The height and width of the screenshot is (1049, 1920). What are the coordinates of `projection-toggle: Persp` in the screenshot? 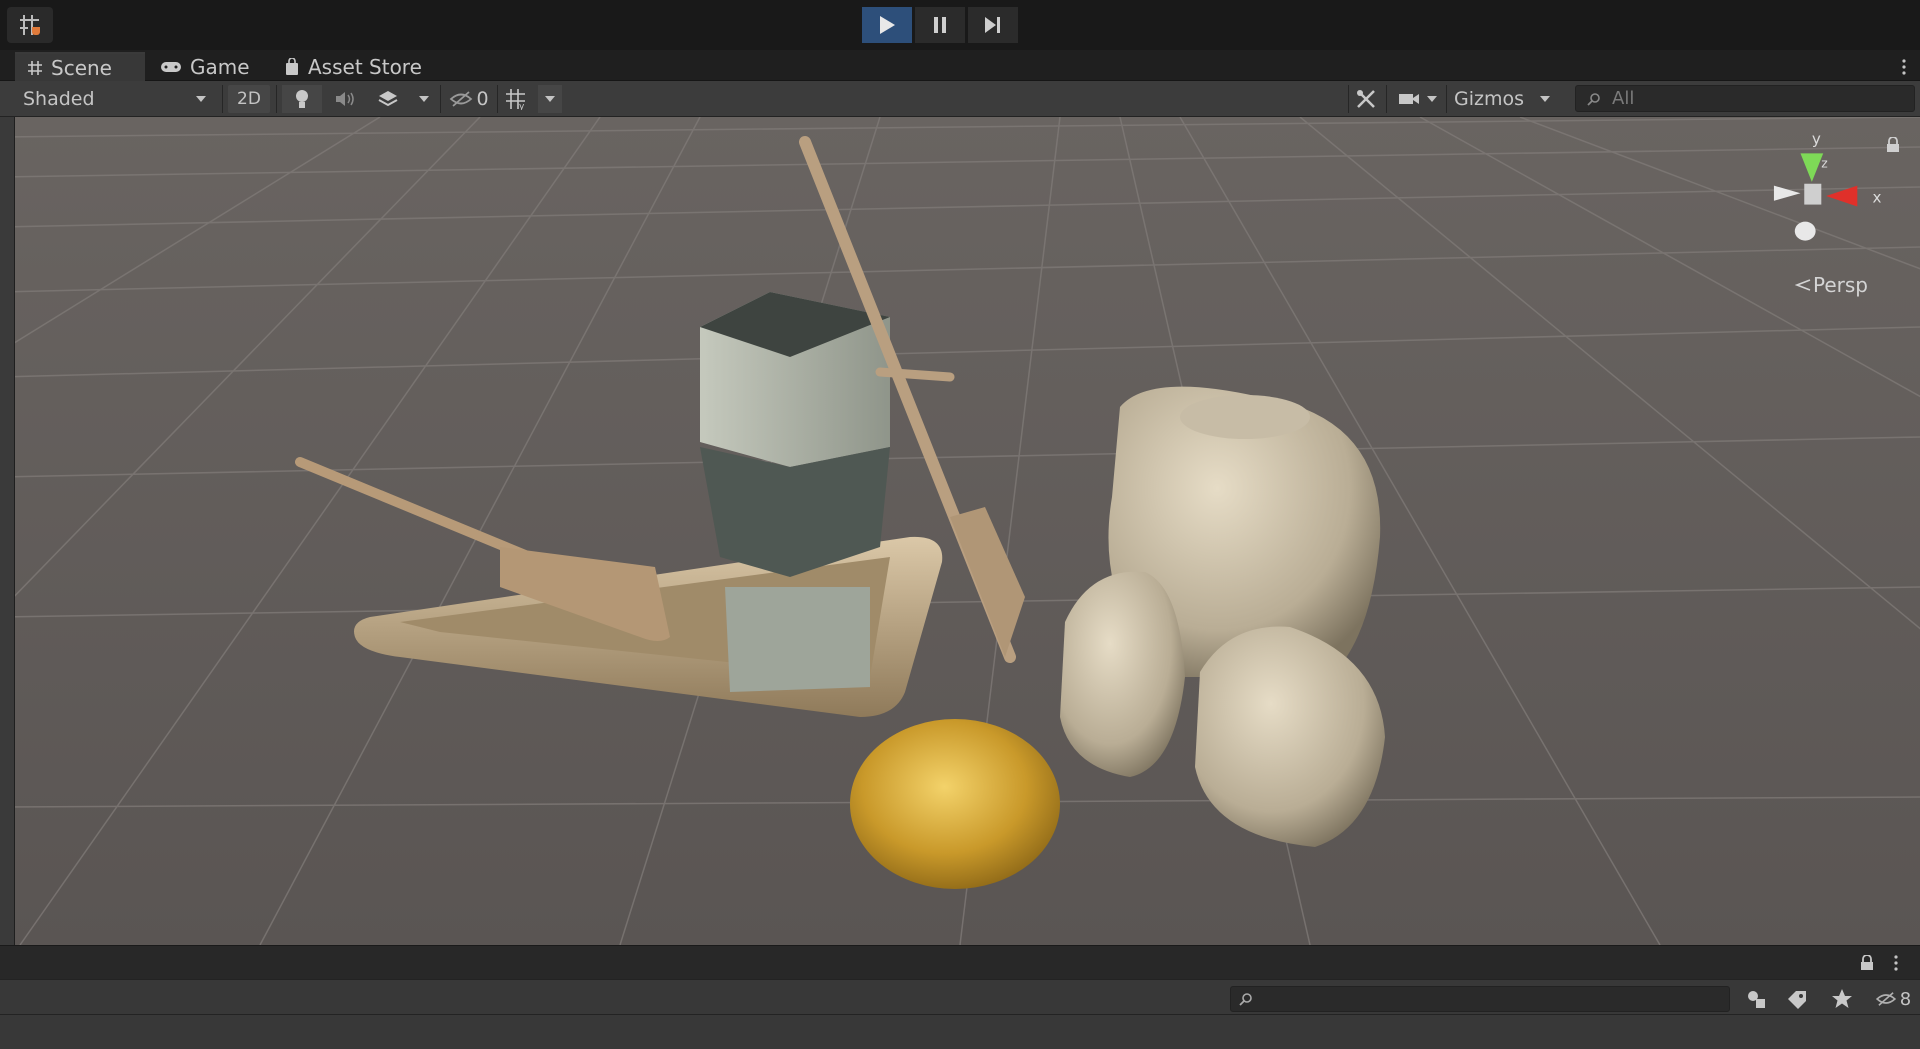 It's located at (1831, 285).